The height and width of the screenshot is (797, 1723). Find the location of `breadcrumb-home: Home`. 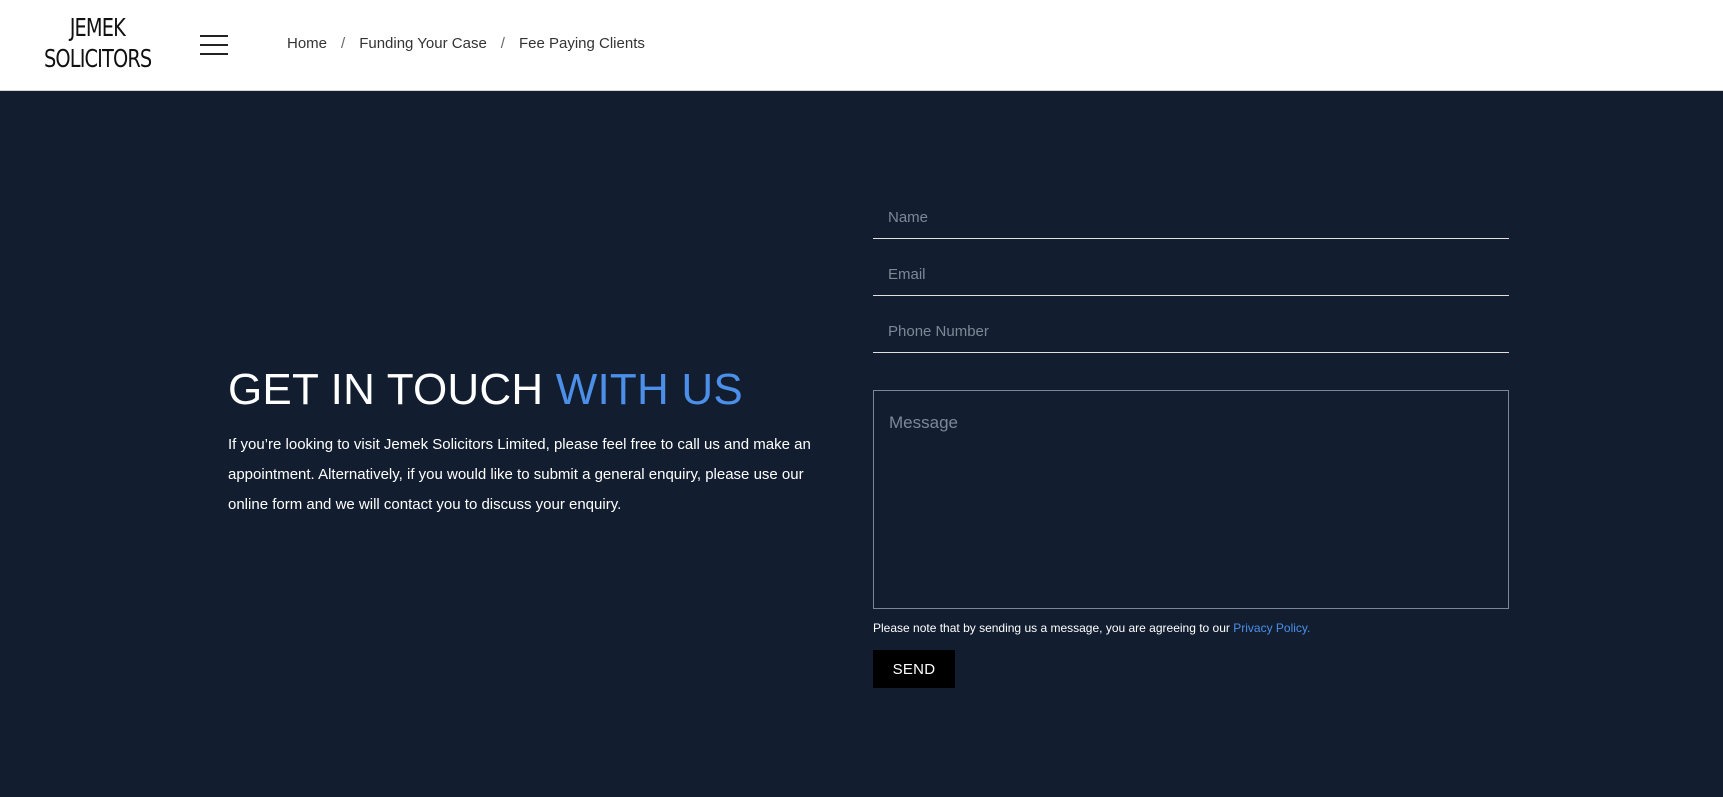

breadcrumb-home: Home is located at coordinates (307, 43).